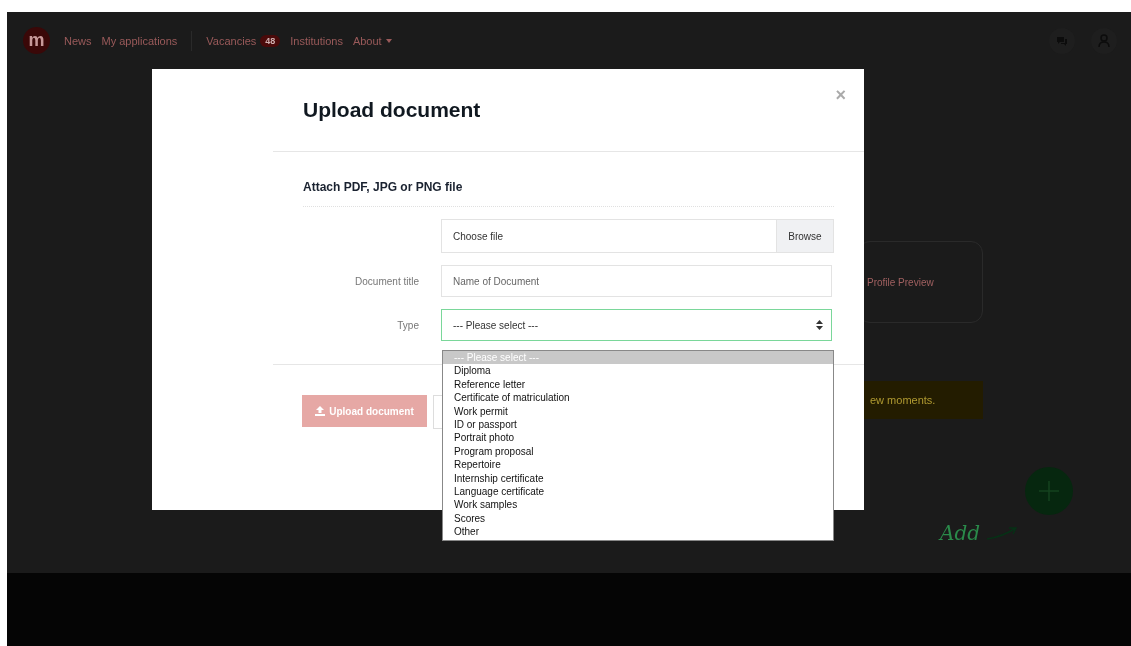 The image size is (1131, 646). I want to click on dropdown-option: ID or passport, so click(638, 424).